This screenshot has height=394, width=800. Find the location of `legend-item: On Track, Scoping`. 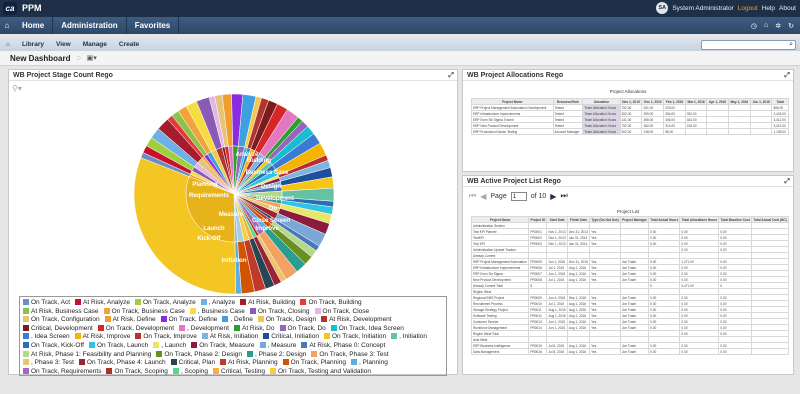

legend-item: On Track, Scoping is located at coordinates (137, 371).